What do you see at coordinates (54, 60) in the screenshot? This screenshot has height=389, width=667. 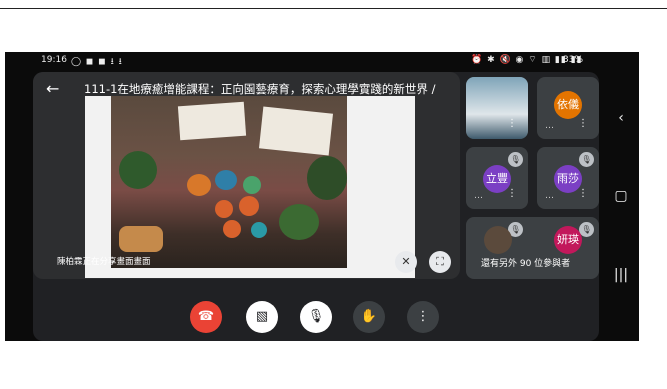 I see `status-time: 19:16` at bounding box center [54, 60].